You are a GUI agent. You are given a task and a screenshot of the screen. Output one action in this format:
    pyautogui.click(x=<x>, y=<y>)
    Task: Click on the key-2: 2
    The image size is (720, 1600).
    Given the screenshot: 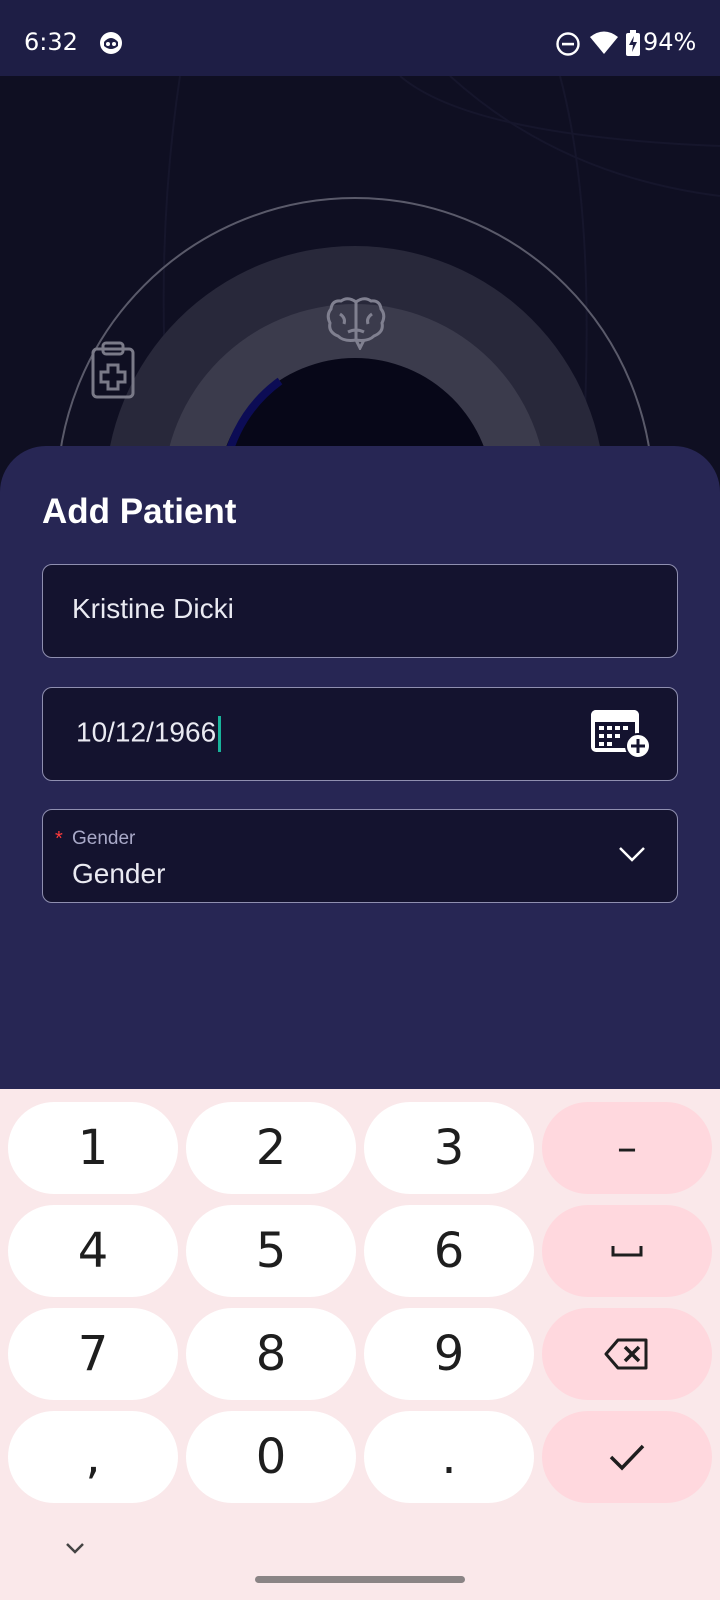 What is the action you would take?
    pyautogui.click(x=271, y=1148)
    